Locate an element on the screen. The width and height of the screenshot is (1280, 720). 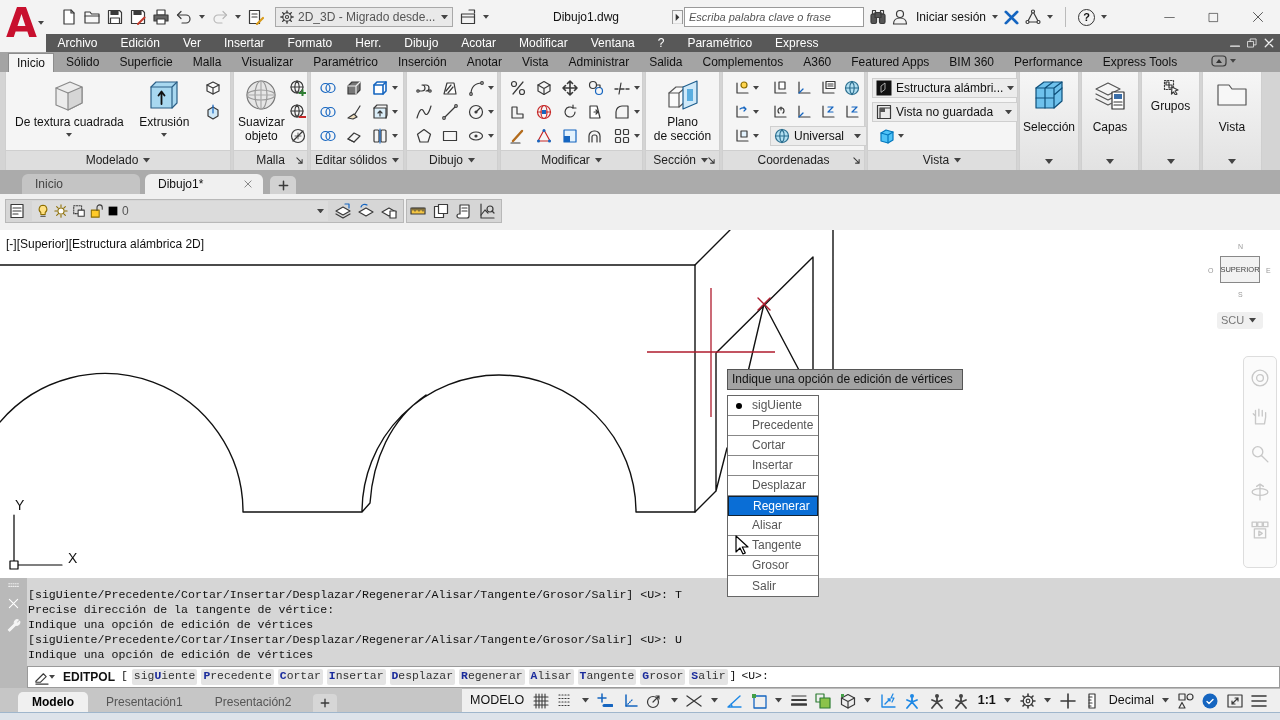
chart-magnifier-icon is located at coordinates (487, 211).